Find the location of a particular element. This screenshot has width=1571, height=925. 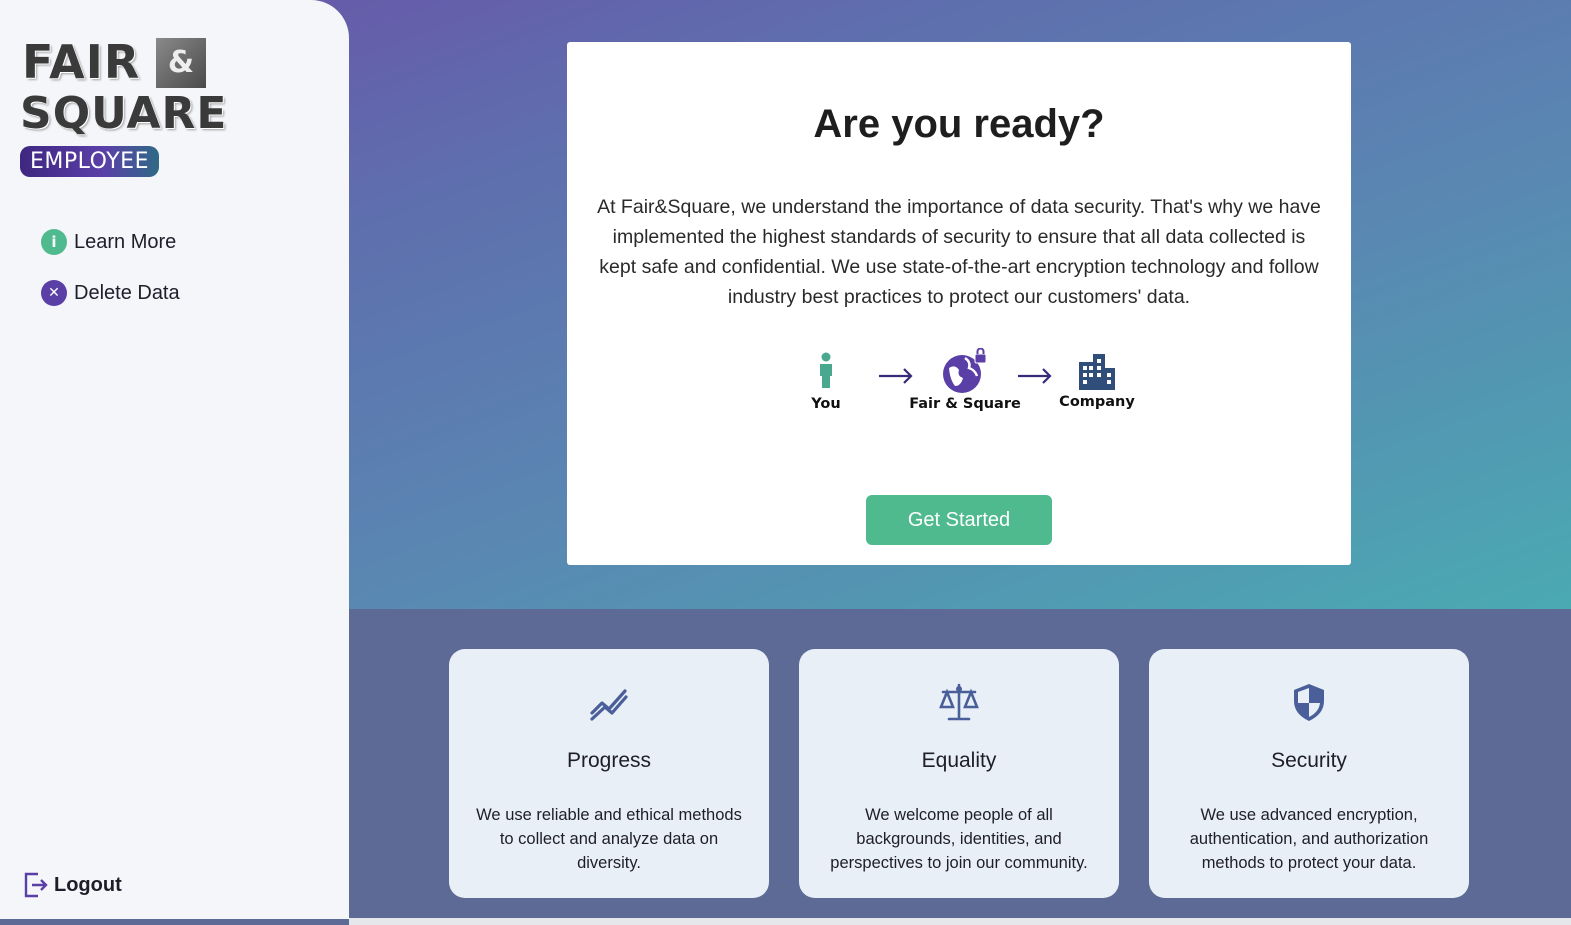

sidebar-item-label: Delete Data is located at coordinates (127, 292).